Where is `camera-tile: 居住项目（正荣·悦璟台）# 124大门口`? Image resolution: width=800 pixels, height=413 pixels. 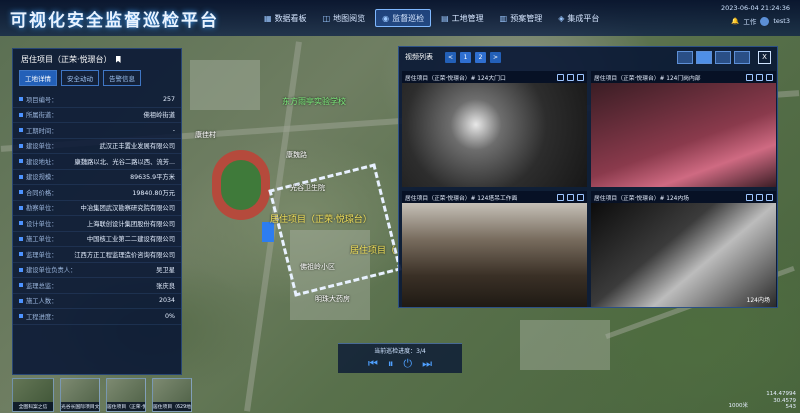 camera-tile: 居住项目（正荣·悦璟台）# 124大门口 is located at coordinates (494, 129).